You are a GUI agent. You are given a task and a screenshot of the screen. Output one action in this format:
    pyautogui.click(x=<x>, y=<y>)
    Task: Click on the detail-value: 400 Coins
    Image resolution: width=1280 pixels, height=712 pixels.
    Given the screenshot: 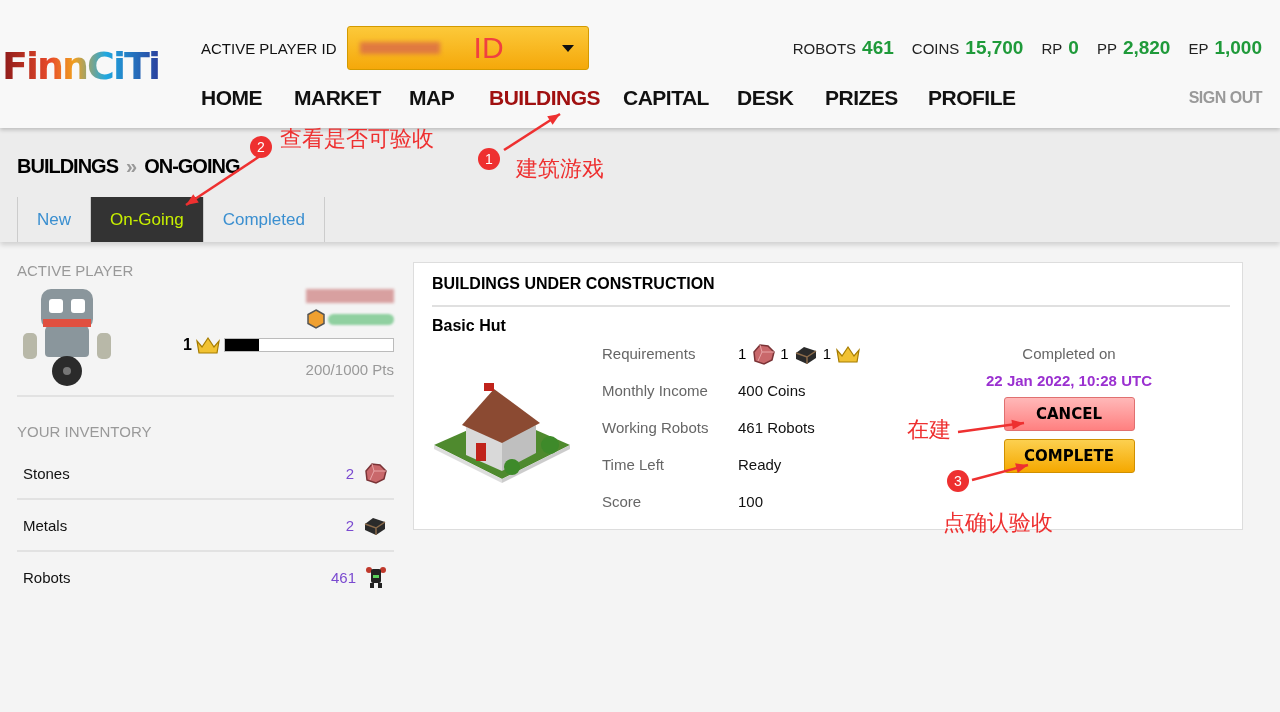 What is the action you would take?
    pyautogui.click(x=772, y=390)
    